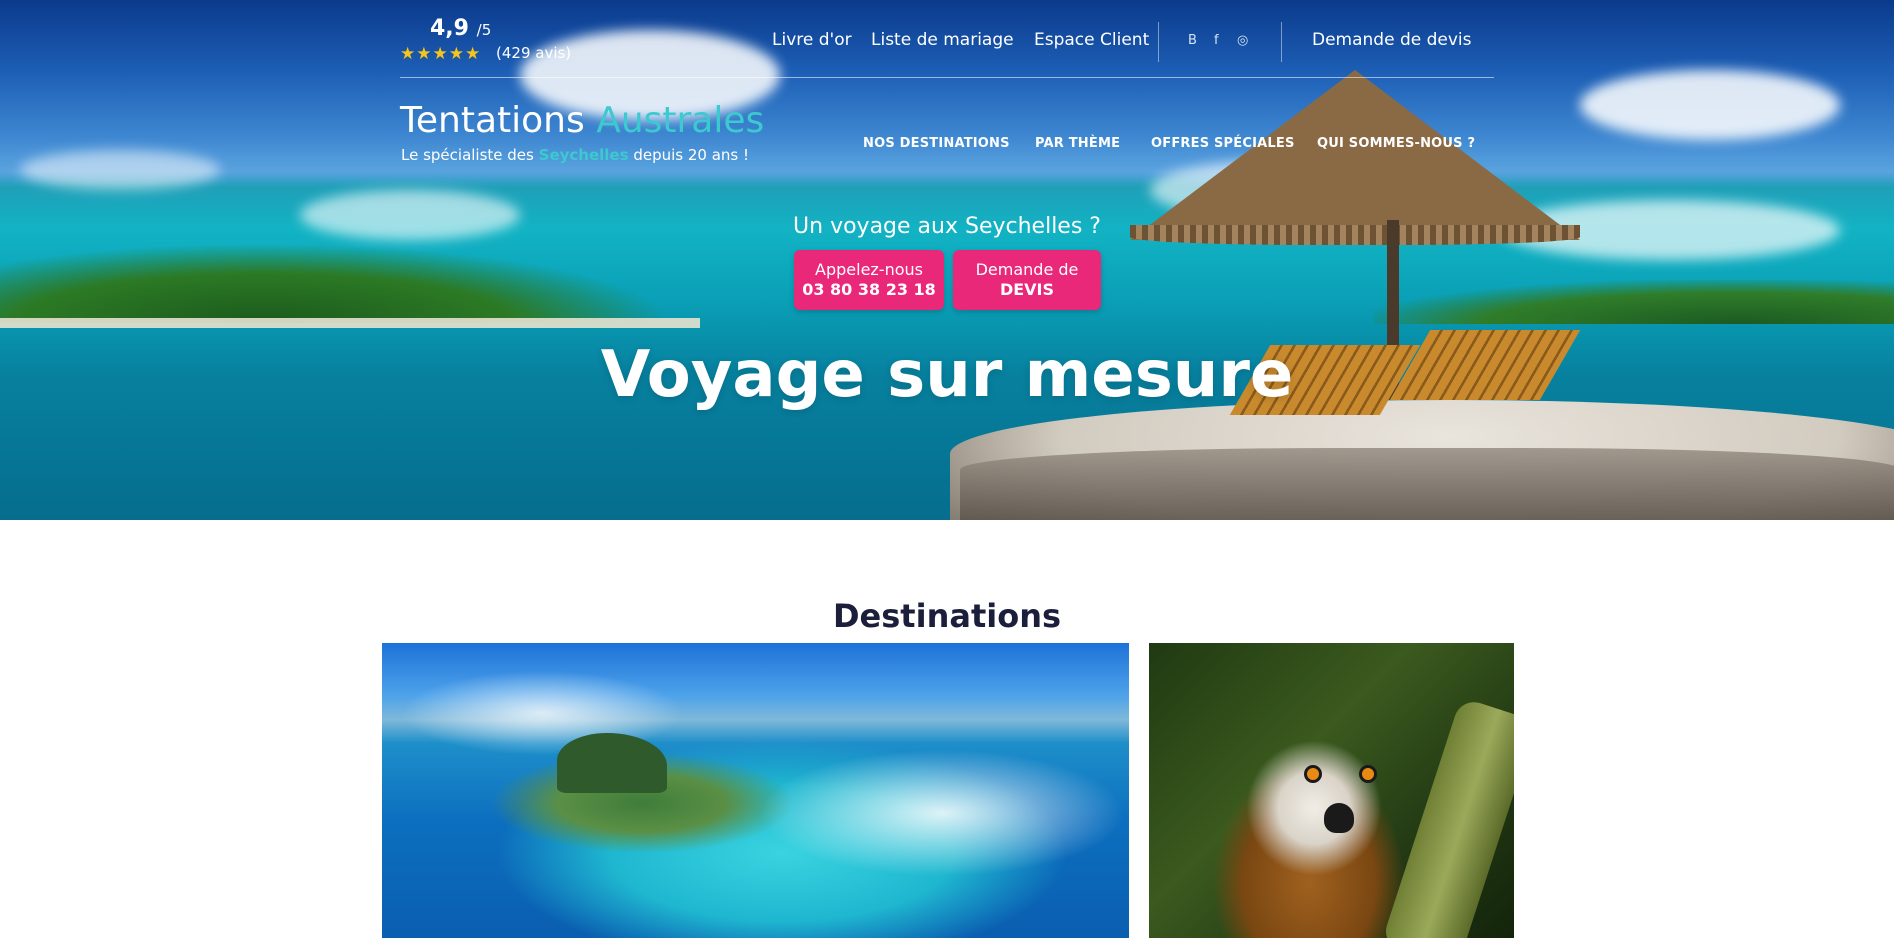 Image resolution: width=1894 pixels, height=938 pixels. I want to click on top-link-quote-request: Demande de devis, so click(1392, 40).